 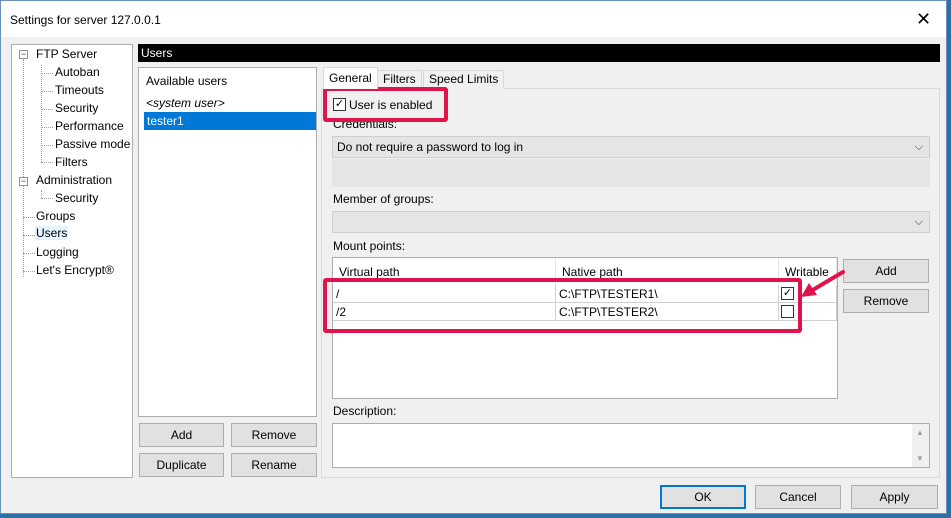 What do you see at coordinates (76, 198) in the screenshot?
I see `tree-item-admin-security: Security` at bounding box center [76, 198].